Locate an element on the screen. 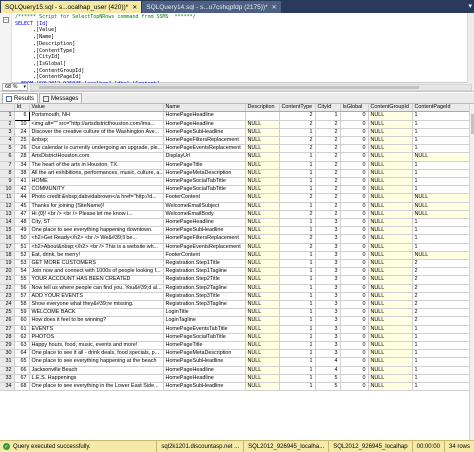  row-number: 6 is located at coordinates (7, 157).